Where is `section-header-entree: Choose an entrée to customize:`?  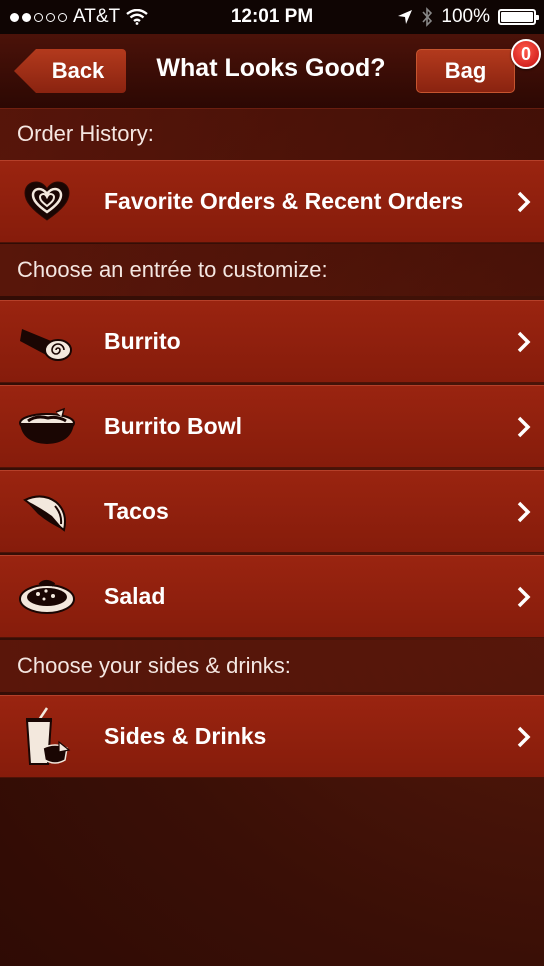
section-header-entree: Choose an entrée to customize: is located at coordinates (272, 270).